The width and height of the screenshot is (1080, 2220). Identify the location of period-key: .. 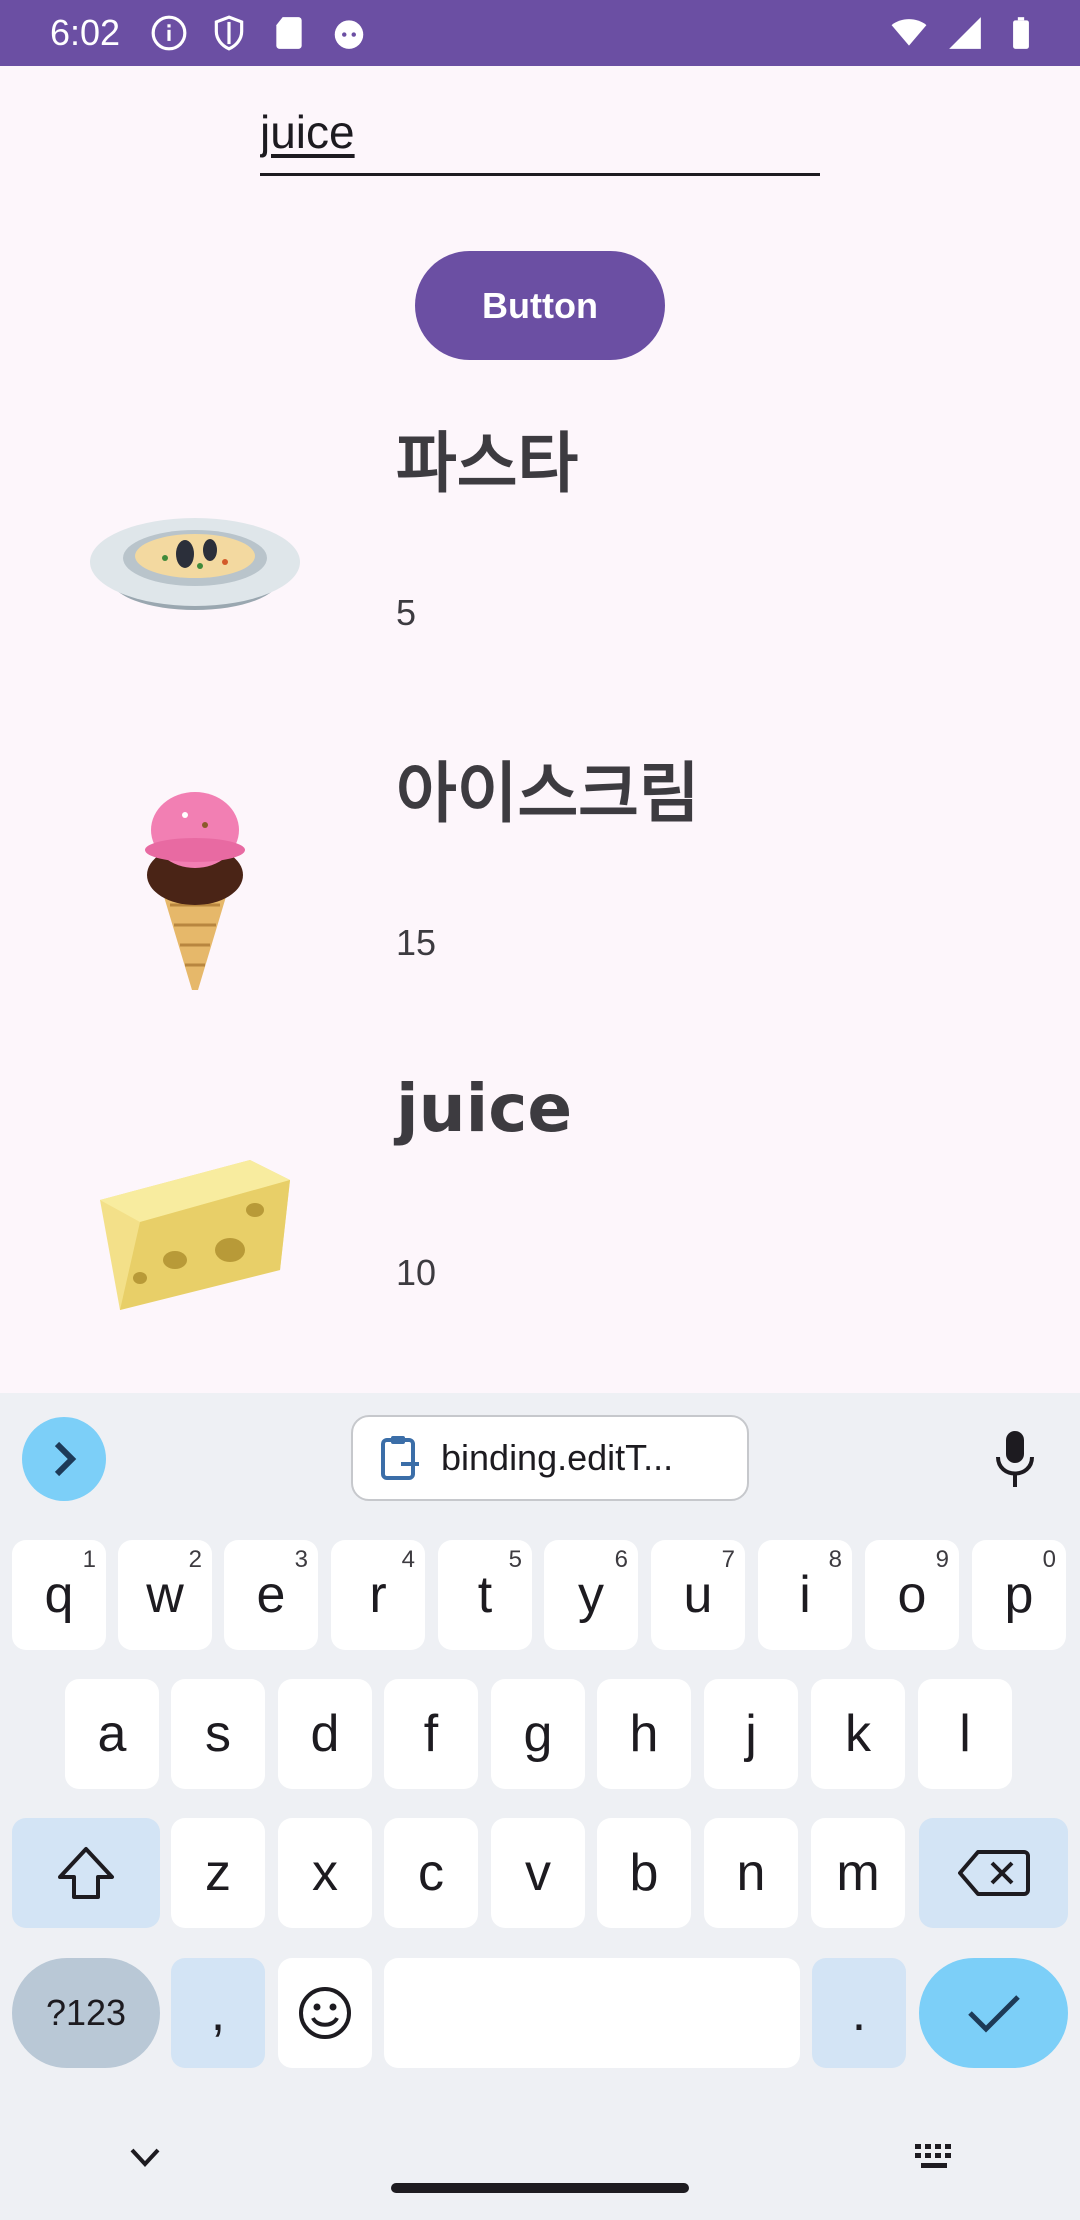
(859, 2013).